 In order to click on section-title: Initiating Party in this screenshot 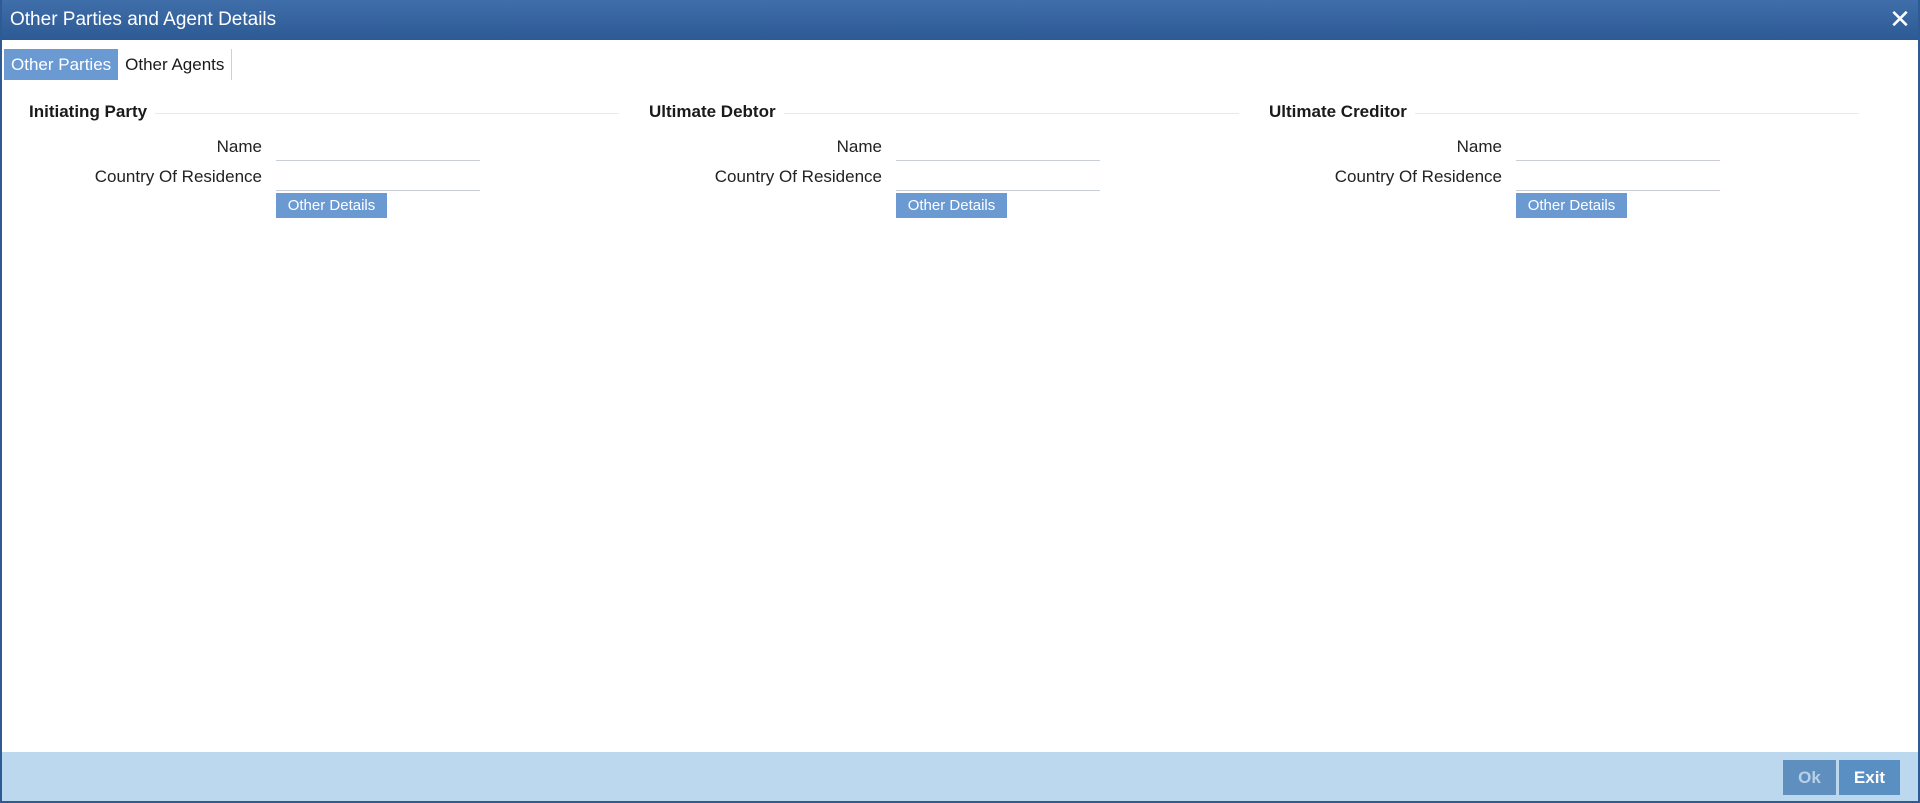, I will do `click(92, 112)`.